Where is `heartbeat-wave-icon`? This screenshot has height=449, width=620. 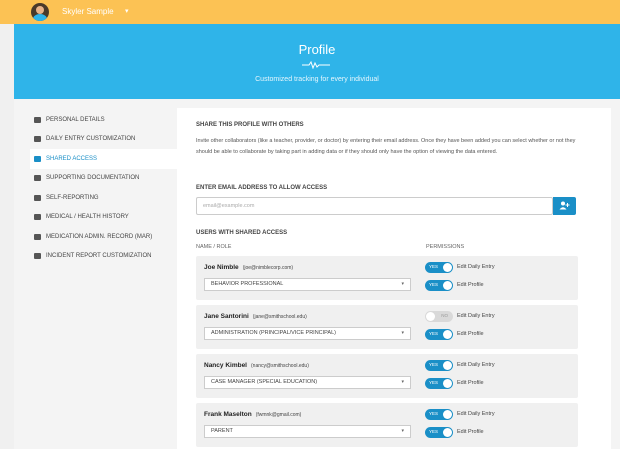
heartbeat-wave-icon is located at coordinates (316, 65).